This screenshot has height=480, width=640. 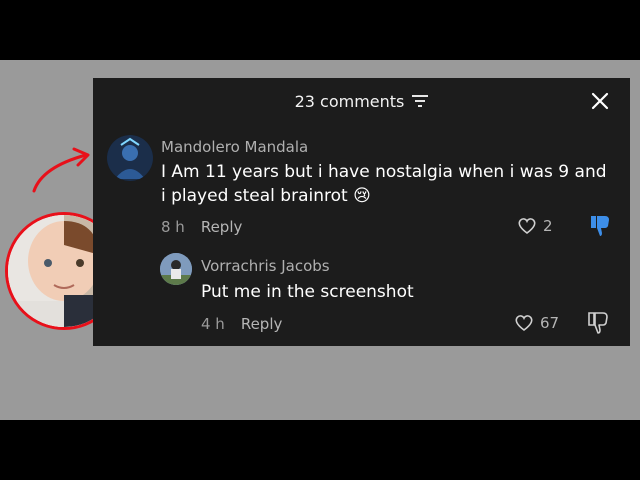 What do you see at coordinates (234, 147) in the screenshot?
I see `comment-username: Mandolero Mandala` at bounding box center [234, 147].